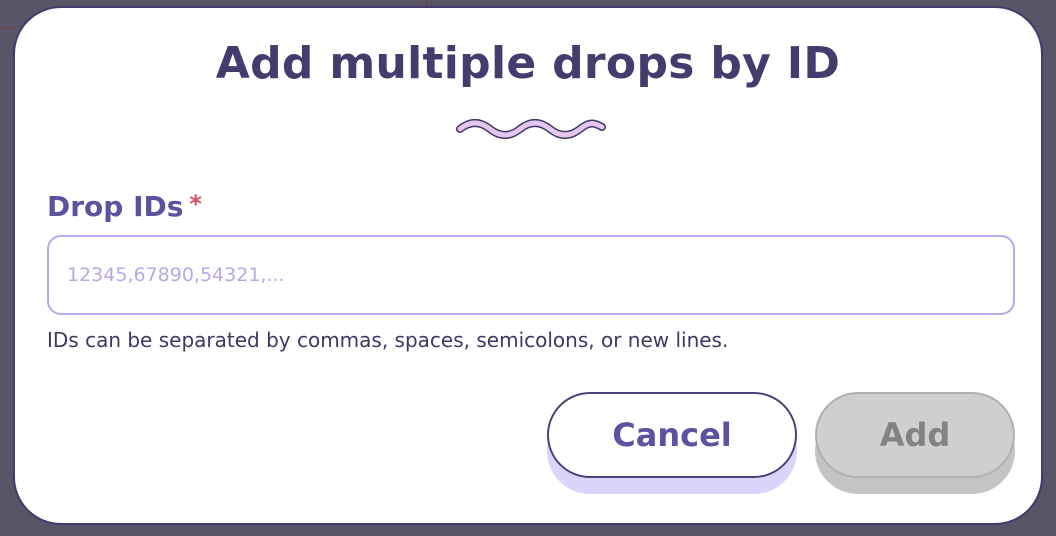 This screenshot has width=1056, height=536. Describe the element at coordinates (531, 129) in the screenshot. I see `squiggle-divider-icon` at that location.